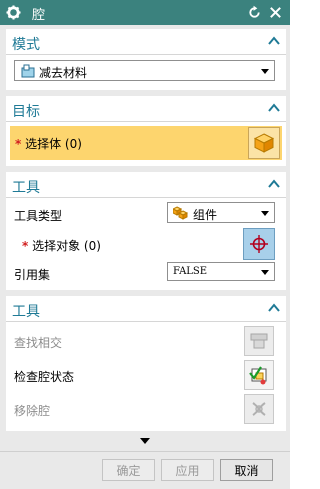 The image size is (320, 489). What do you see at coordinates (221, 271) in the screenshot?
I see `reference-set-dropdown: FALSE` at bounding box center [221, 271].